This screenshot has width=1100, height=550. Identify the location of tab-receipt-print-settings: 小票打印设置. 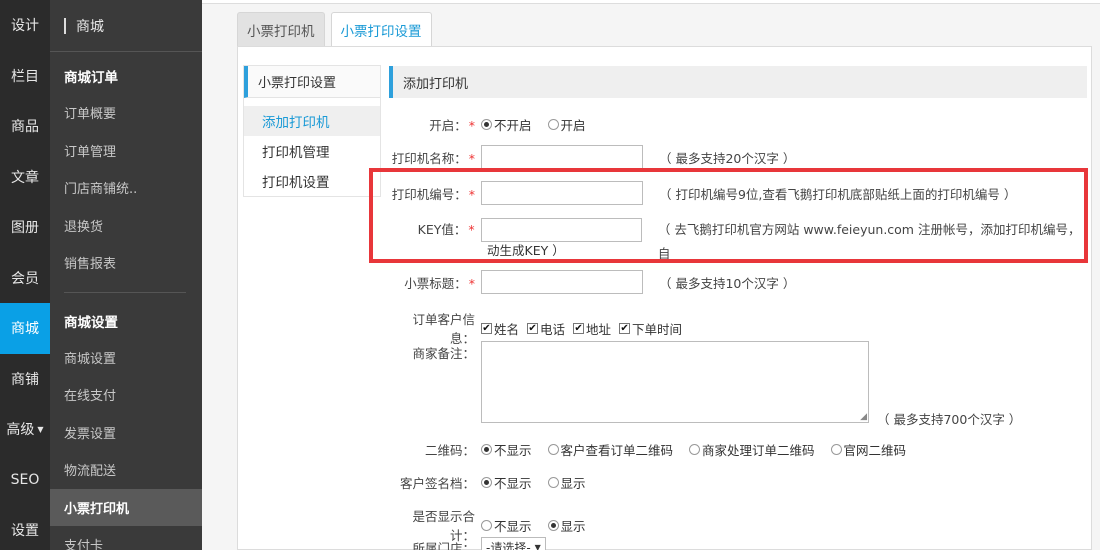
(381, 29).